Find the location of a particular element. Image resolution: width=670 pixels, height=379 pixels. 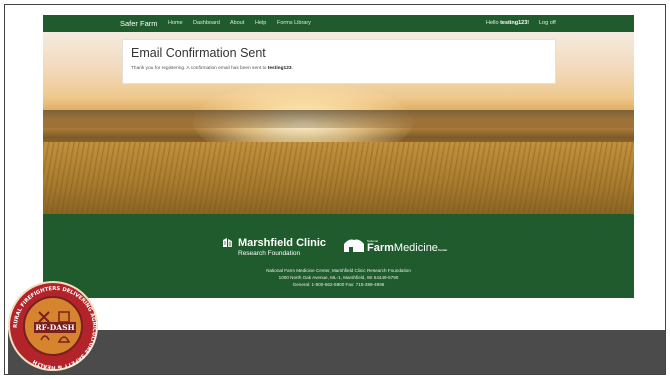

badge-label: RF-DASH is located at coordinates (55, 327).